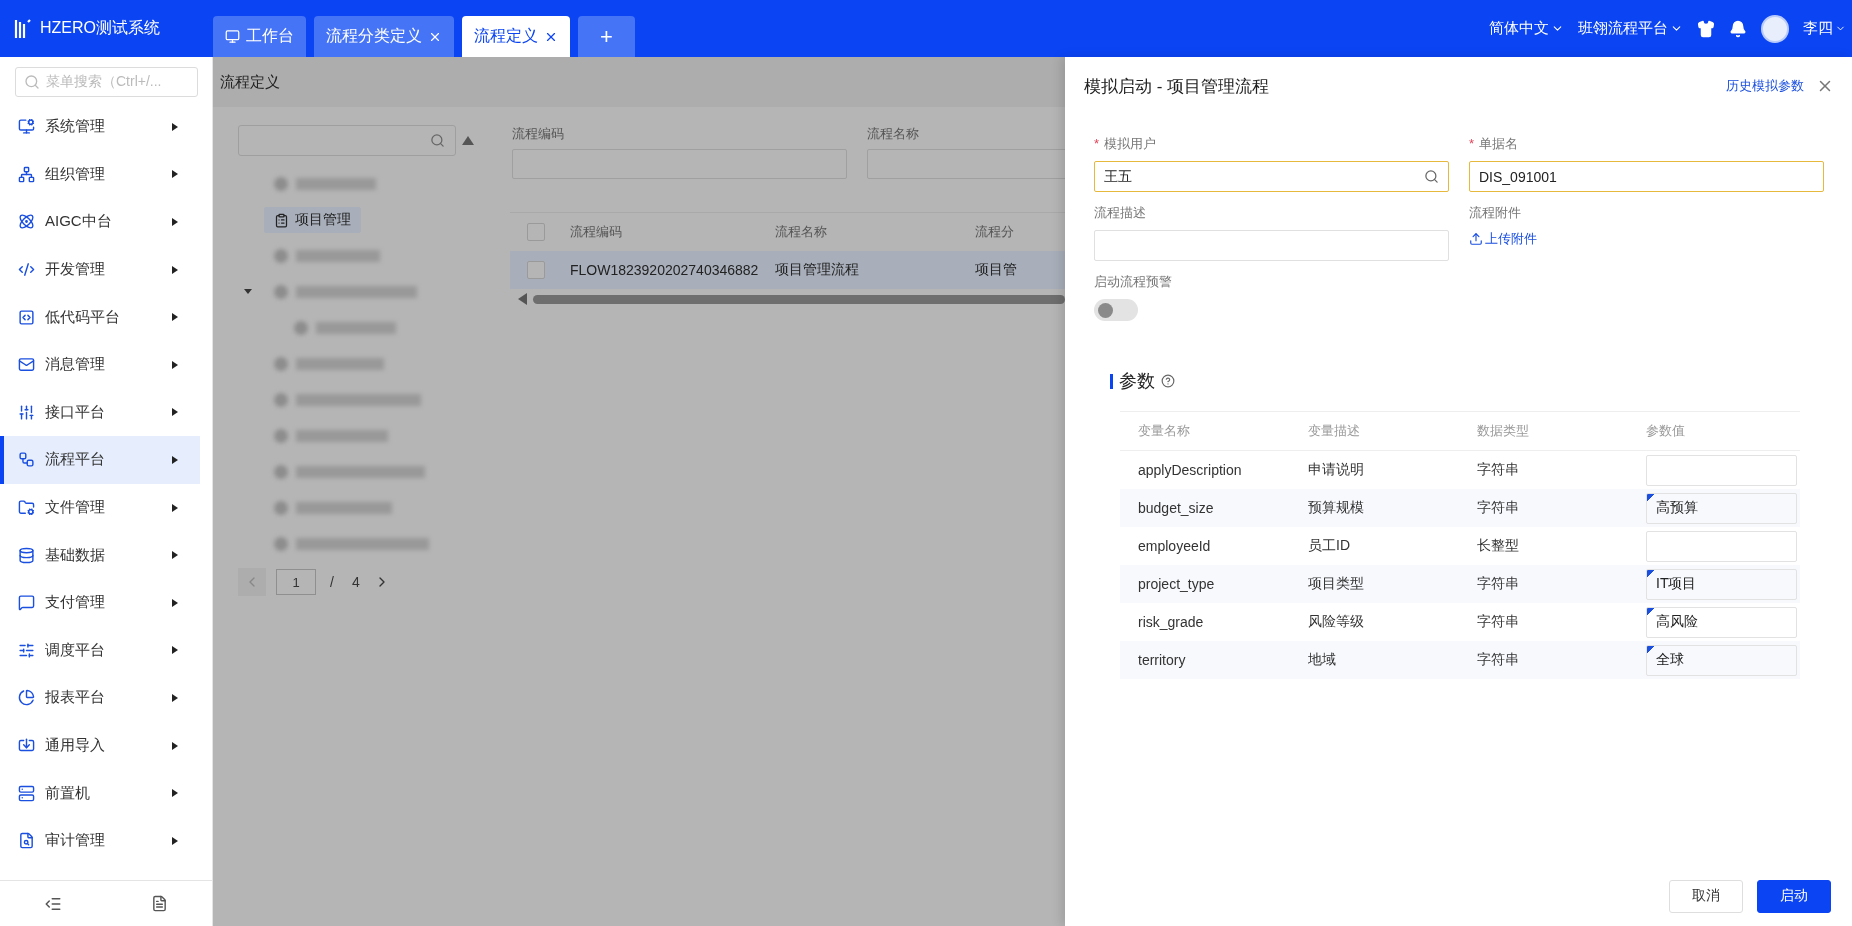  I want to click on message-icon, so click(26, 603).